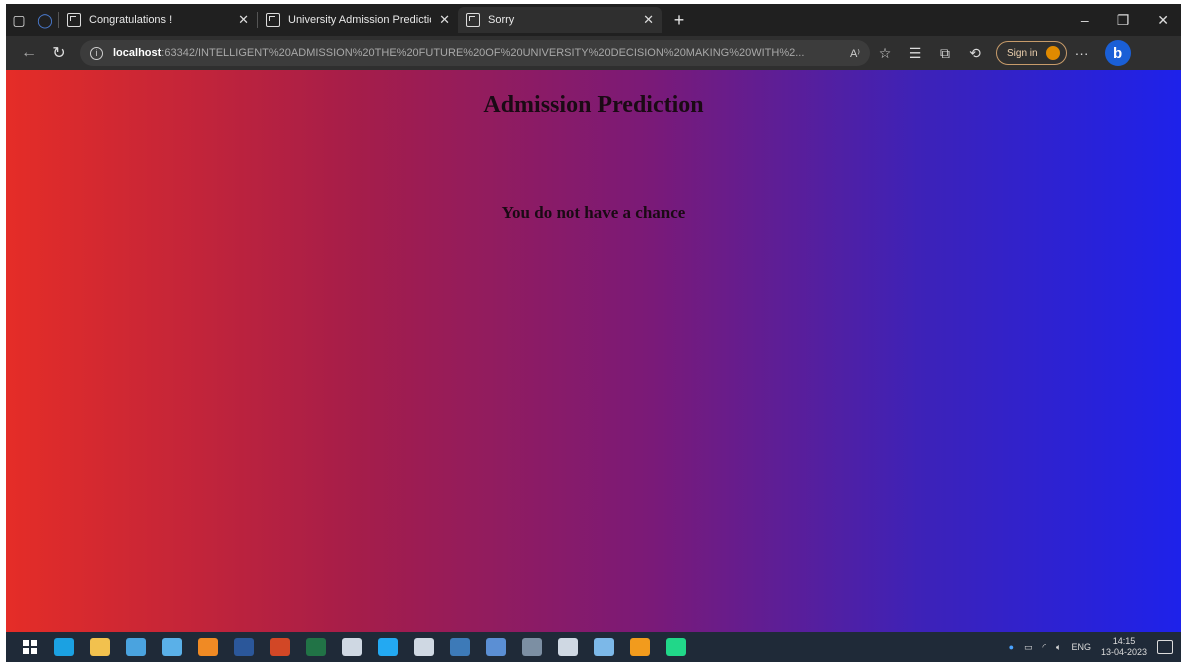  I want to click on python-installer-icon, so click(460, 647).